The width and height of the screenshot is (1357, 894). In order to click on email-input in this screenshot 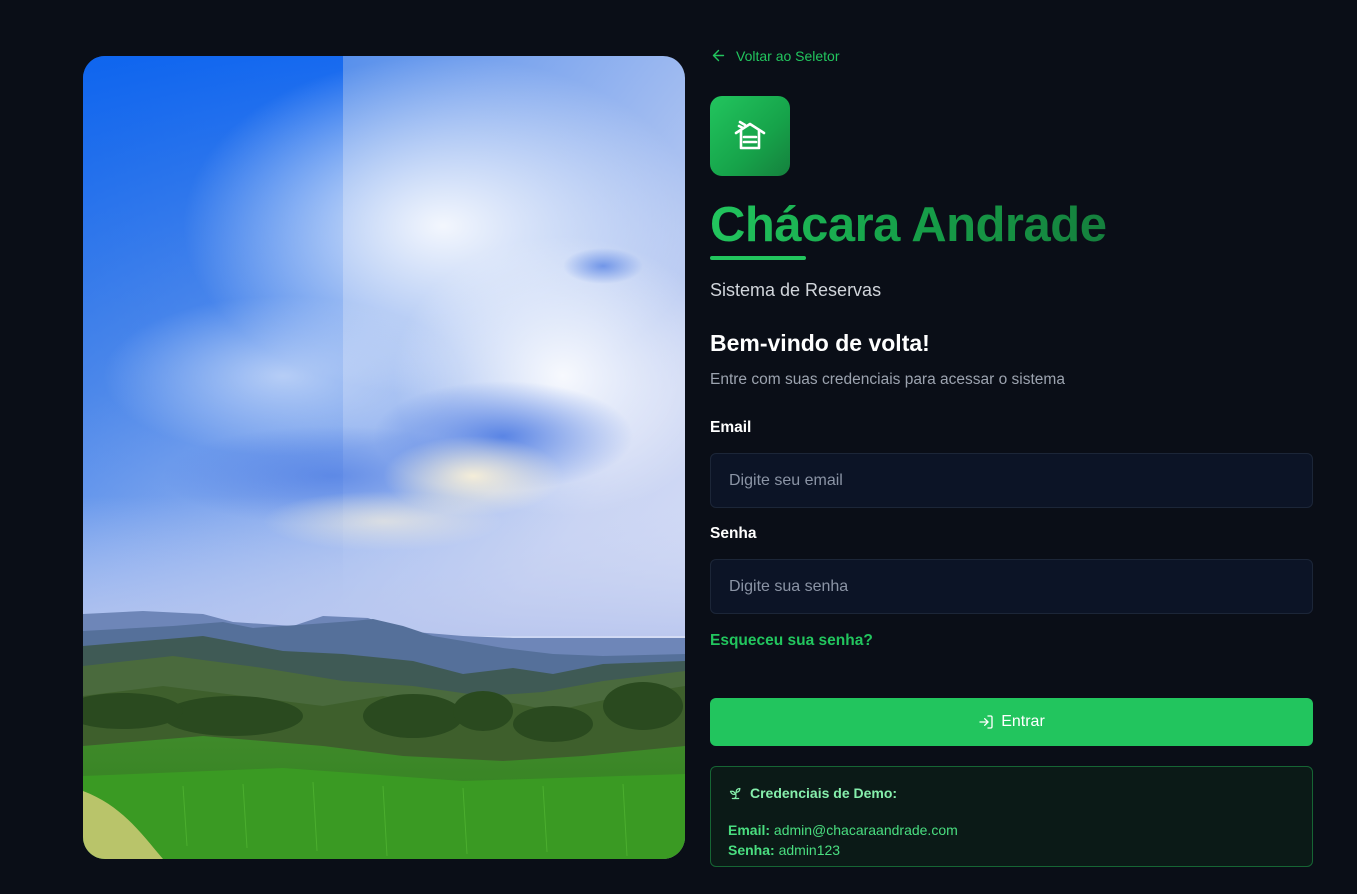, I will do `click(1011, 480)`.